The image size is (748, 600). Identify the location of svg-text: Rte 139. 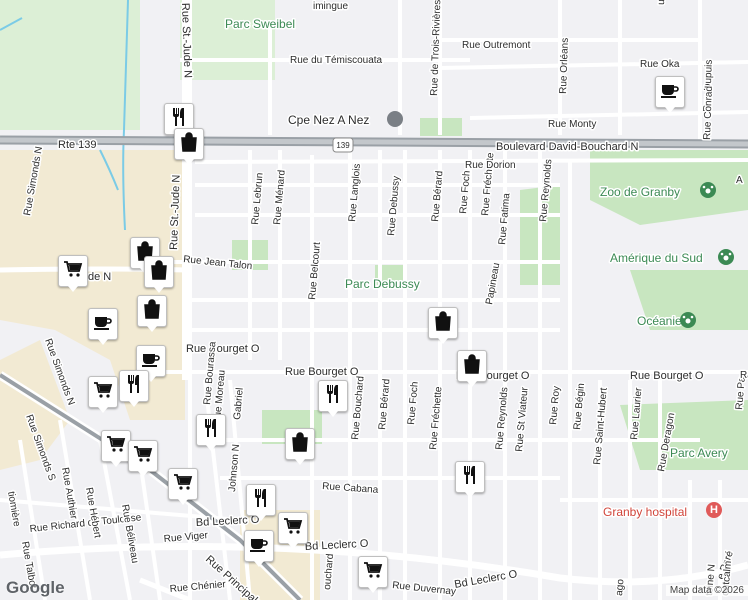
(77, 145).